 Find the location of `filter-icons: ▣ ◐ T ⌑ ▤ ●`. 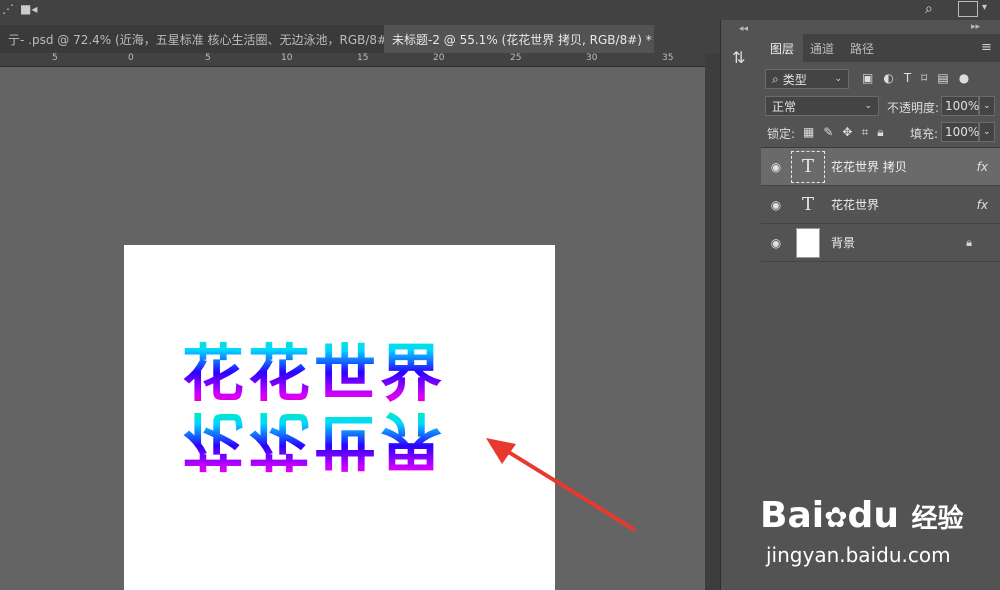

filter-icons: ▣ ◐ T ⌑ ▤ ● is located at coordinates (927, 80).